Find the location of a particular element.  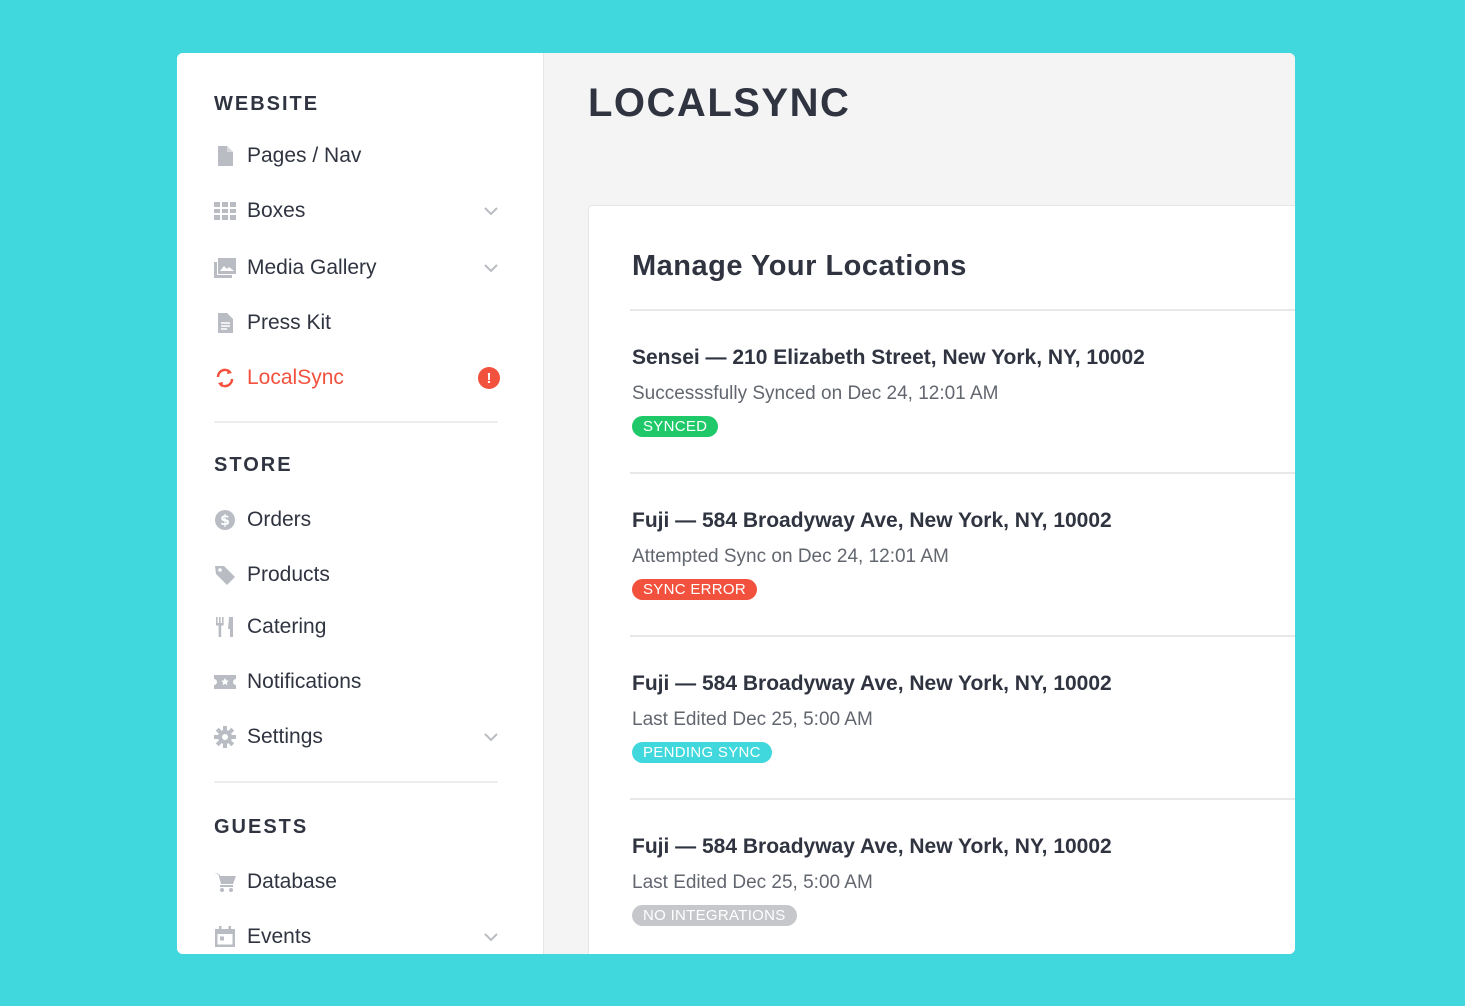

sidebar-item-label: Settings is located at coordinates (285, 736).